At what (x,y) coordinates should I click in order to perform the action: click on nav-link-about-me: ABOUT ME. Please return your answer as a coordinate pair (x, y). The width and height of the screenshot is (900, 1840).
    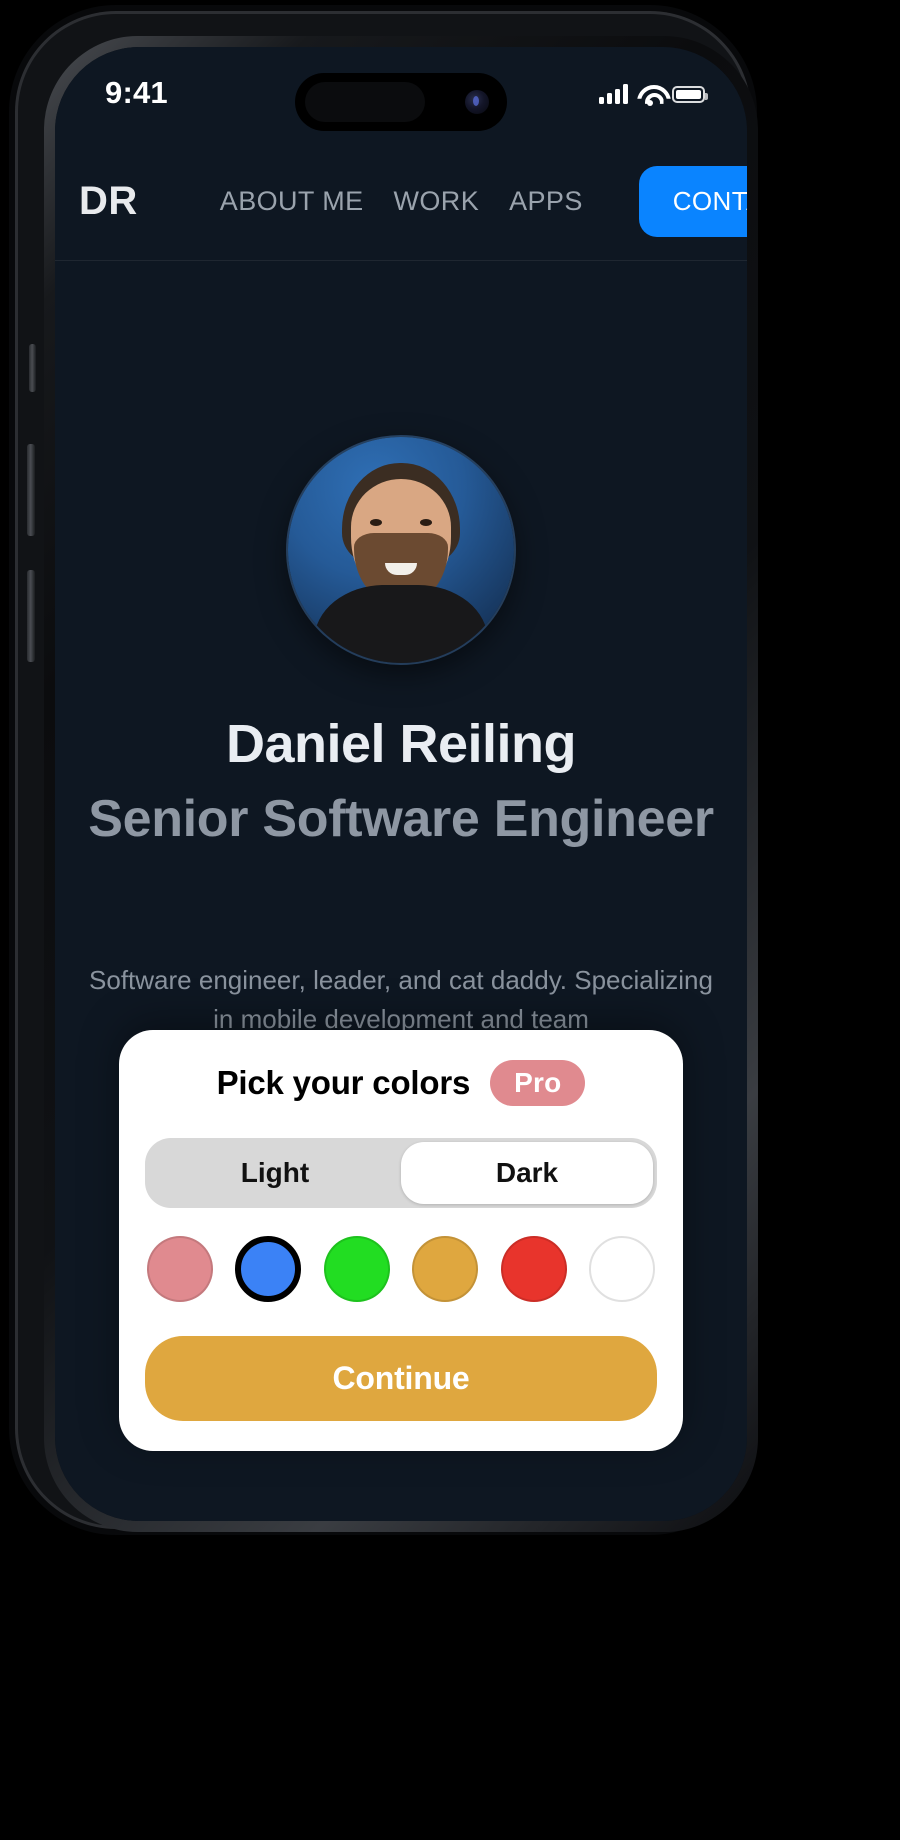
    Looking at the image, I should click on (292, 201).